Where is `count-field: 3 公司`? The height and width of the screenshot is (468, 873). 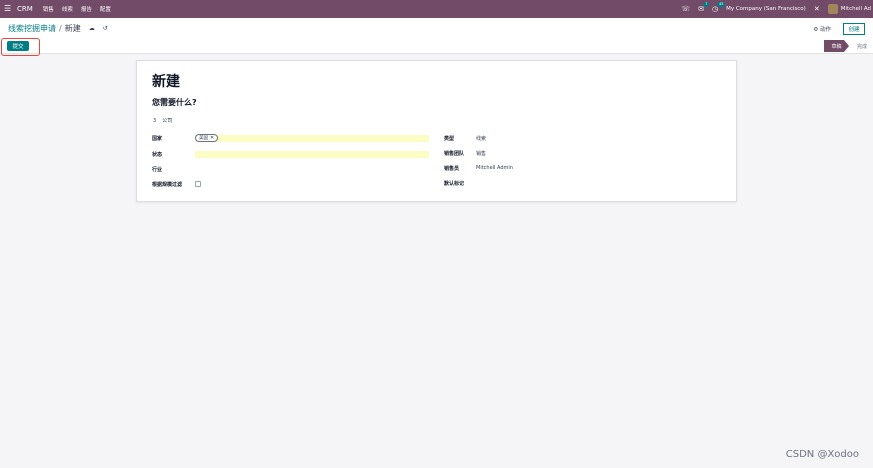 count-field: 3 公司 is located at coordinates (162, 120).